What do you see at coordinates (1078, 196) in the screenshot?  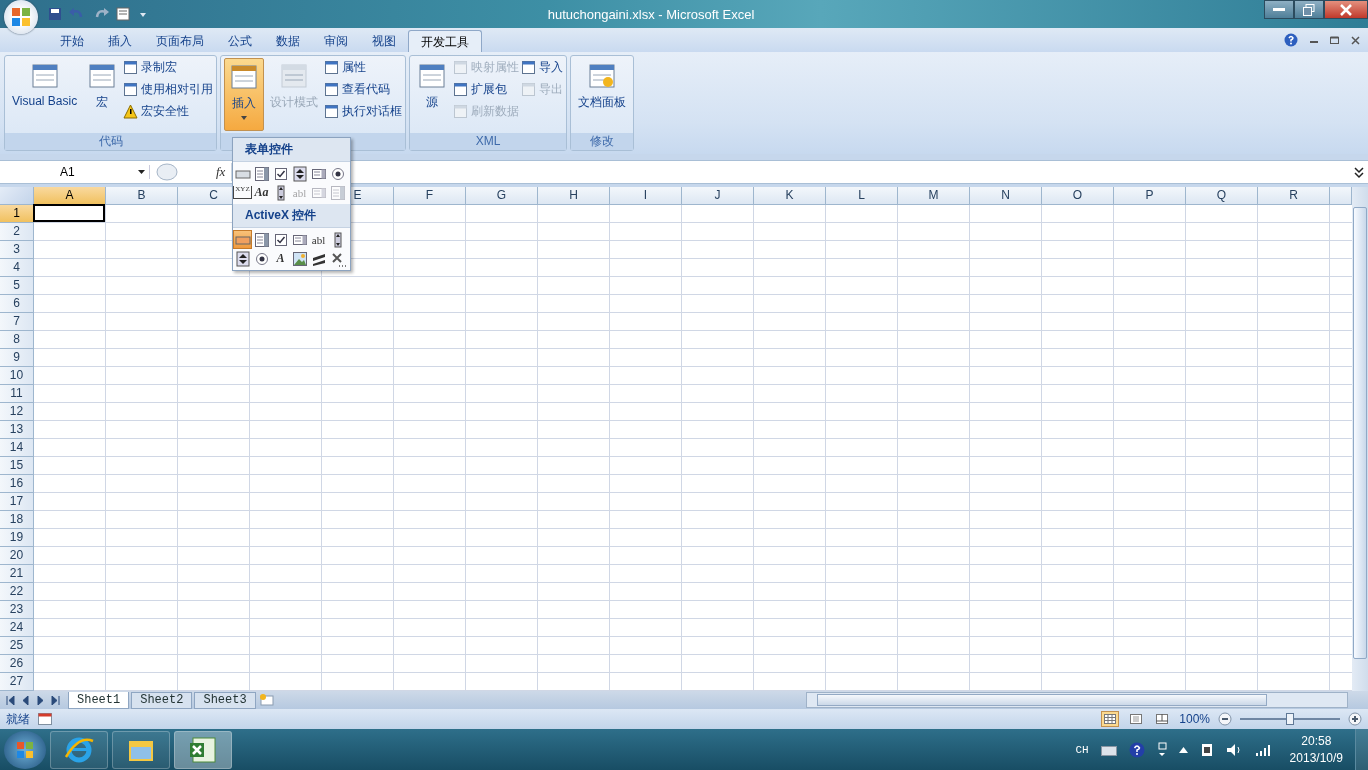 I see `column-header: O` at bounding box center [1078, 196].